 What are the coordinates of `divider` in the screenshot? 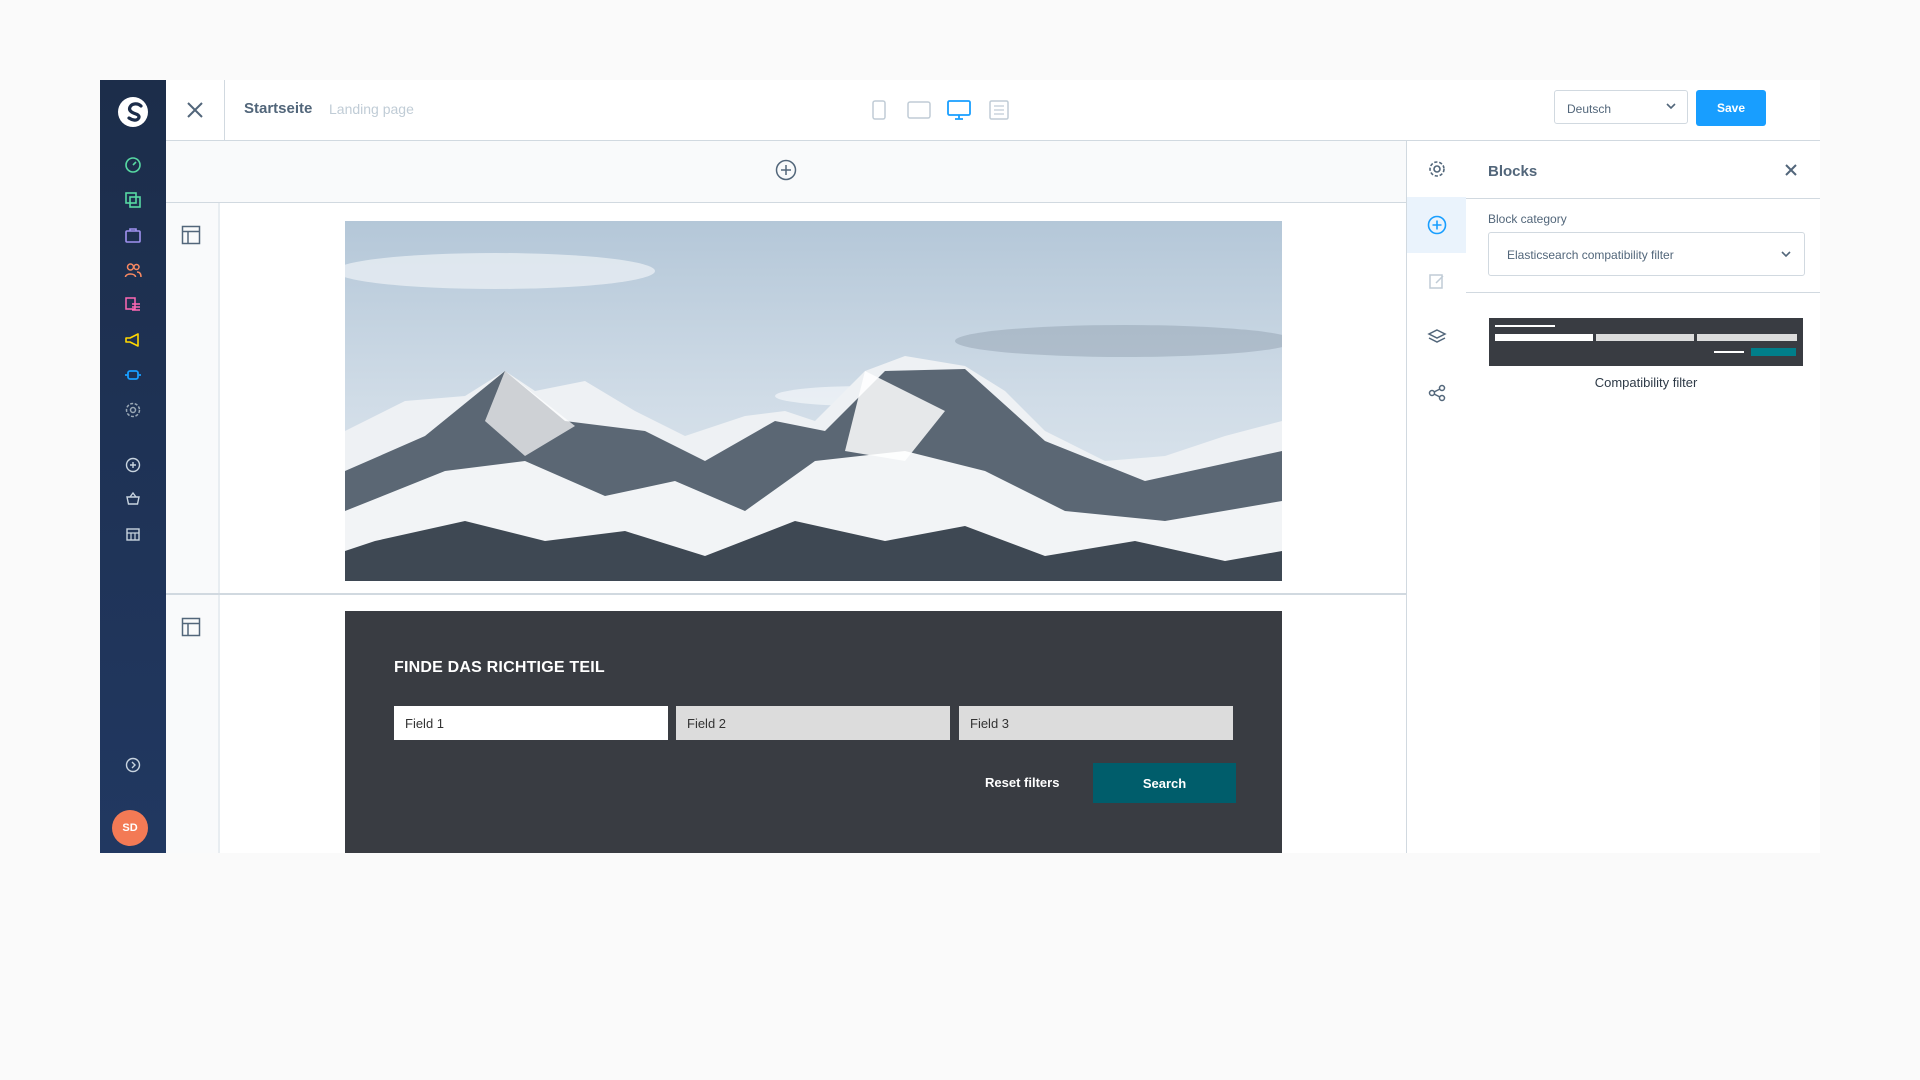 It's located at (1643, 292).